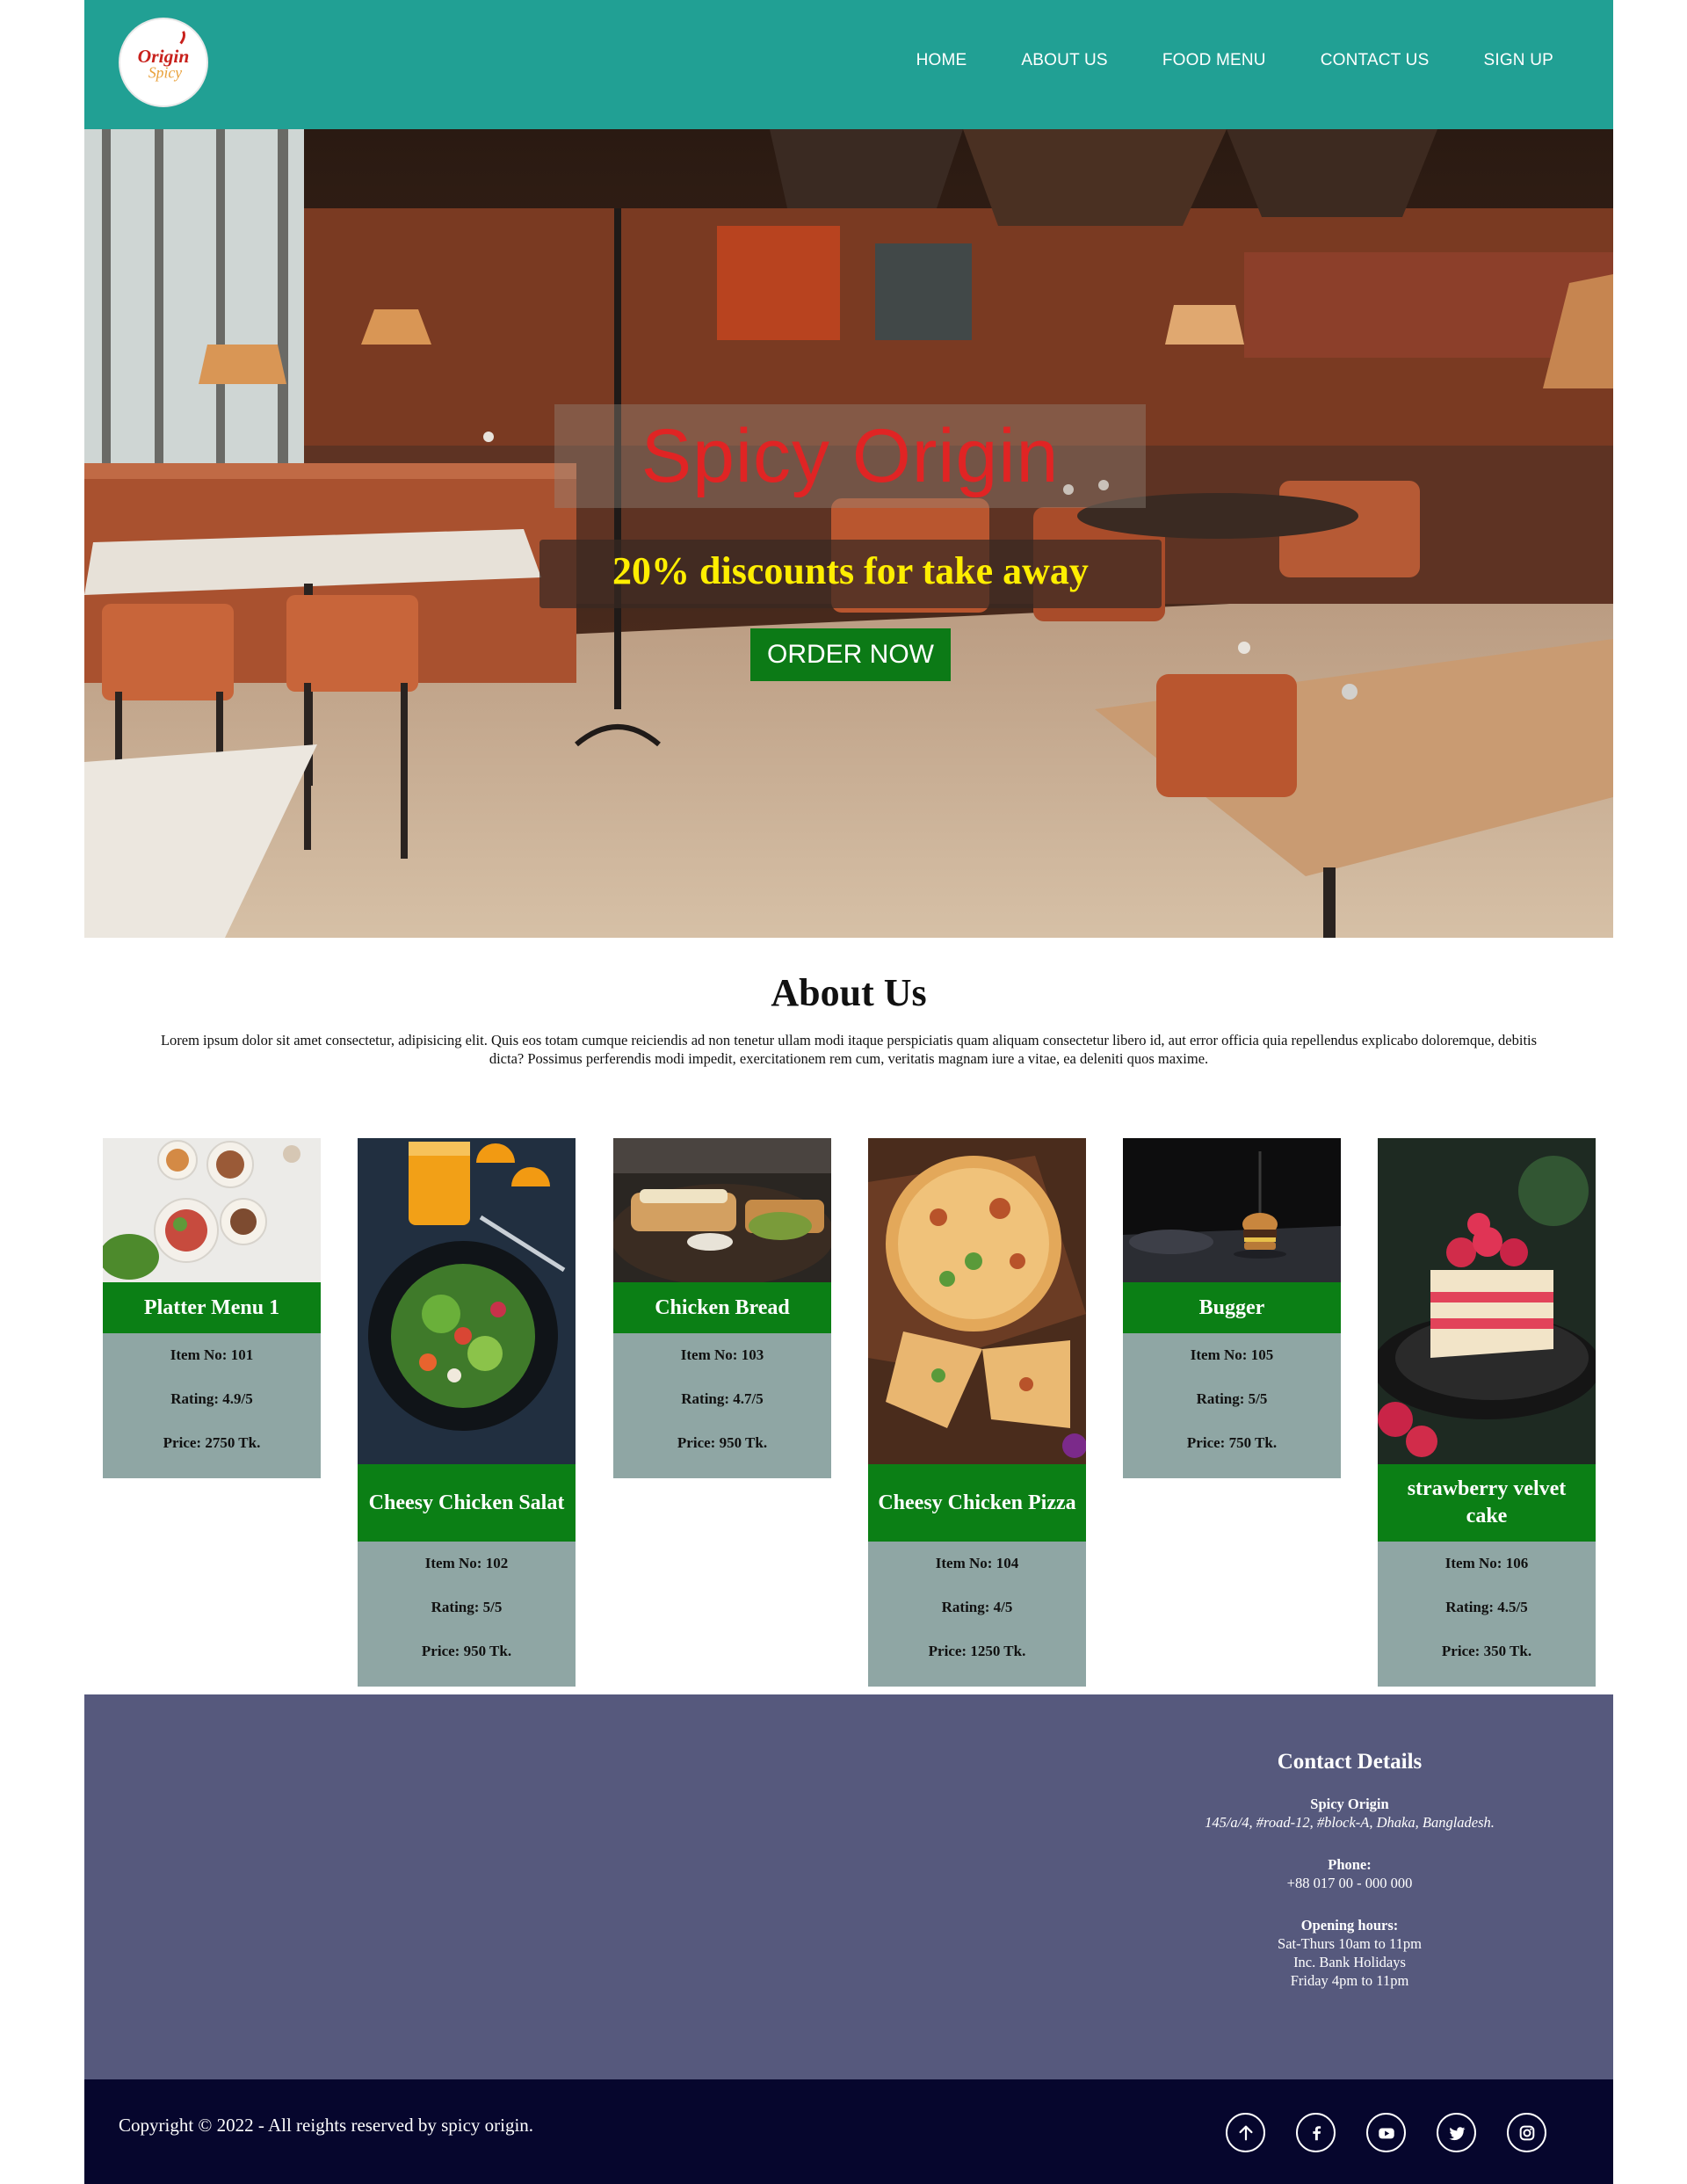 The image size is (1687, 2184). I want to click on item-rating: Rating: 4.7/5, so click(722, 1398).